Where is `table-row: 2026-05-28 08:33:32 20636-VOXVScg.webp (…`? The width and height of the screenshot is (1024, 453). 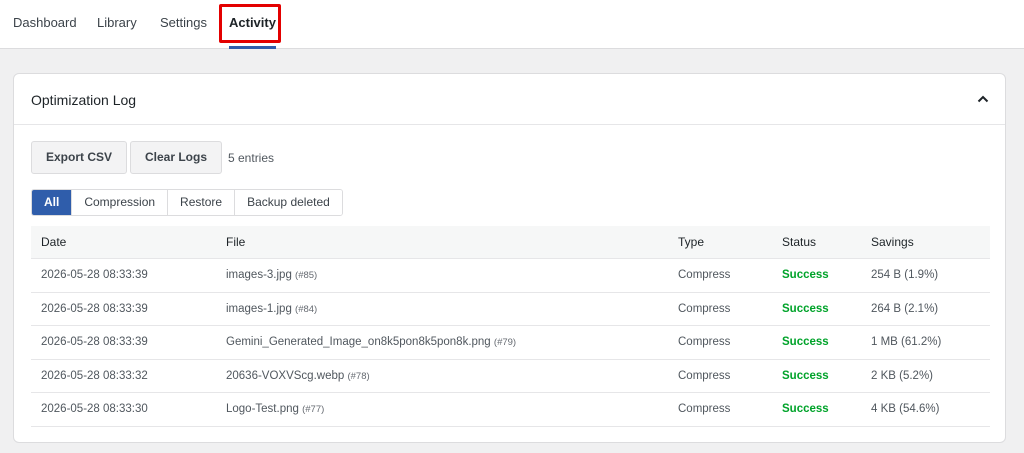 table-row: 2026-05-28 08:33:32 20636-VOXVScg.webp (… is located at coordinates (510, 377).